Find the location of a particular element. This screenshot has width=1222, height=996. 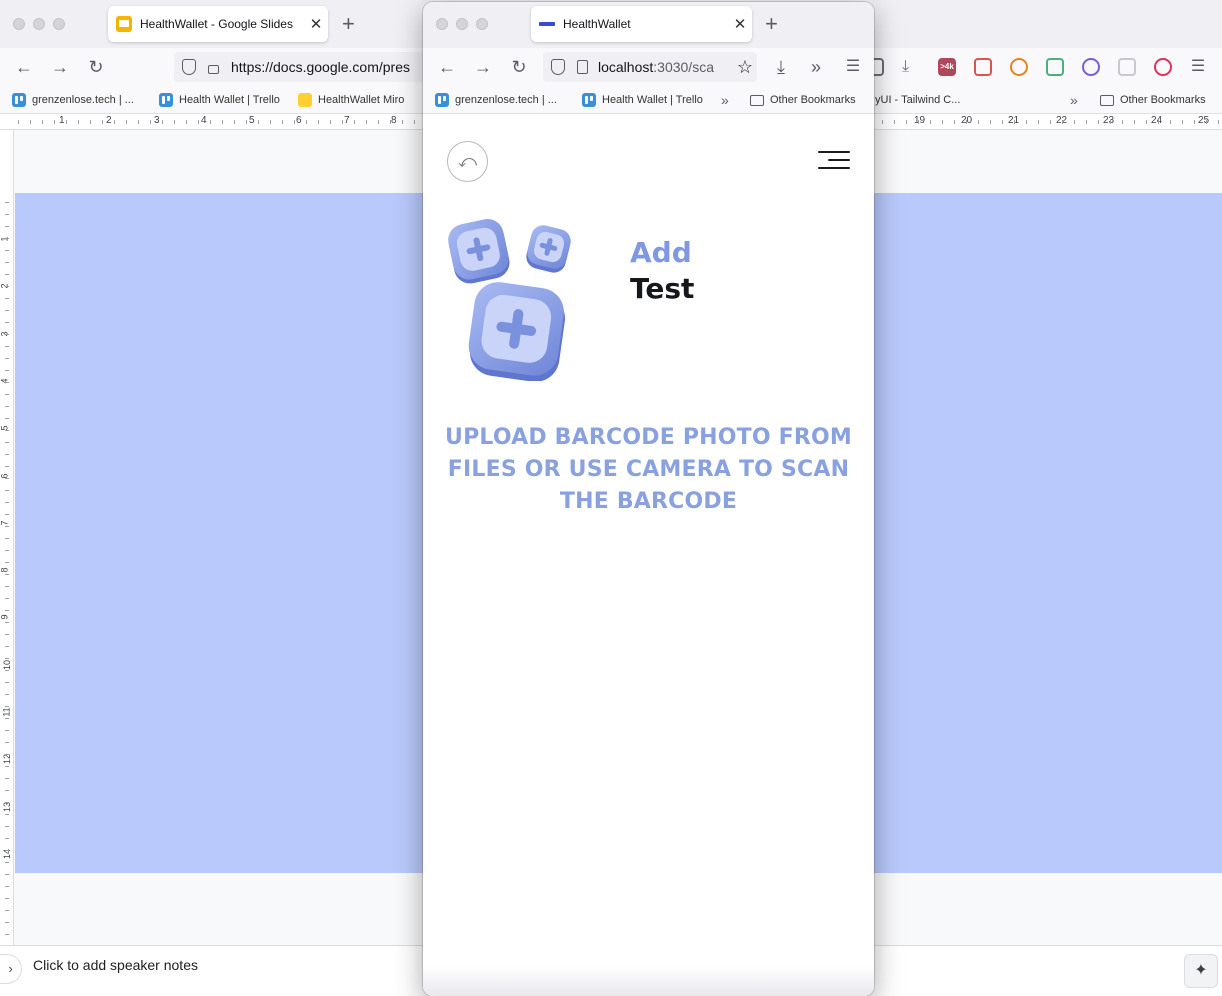

shield-icon is located at coordinates (558, 67).